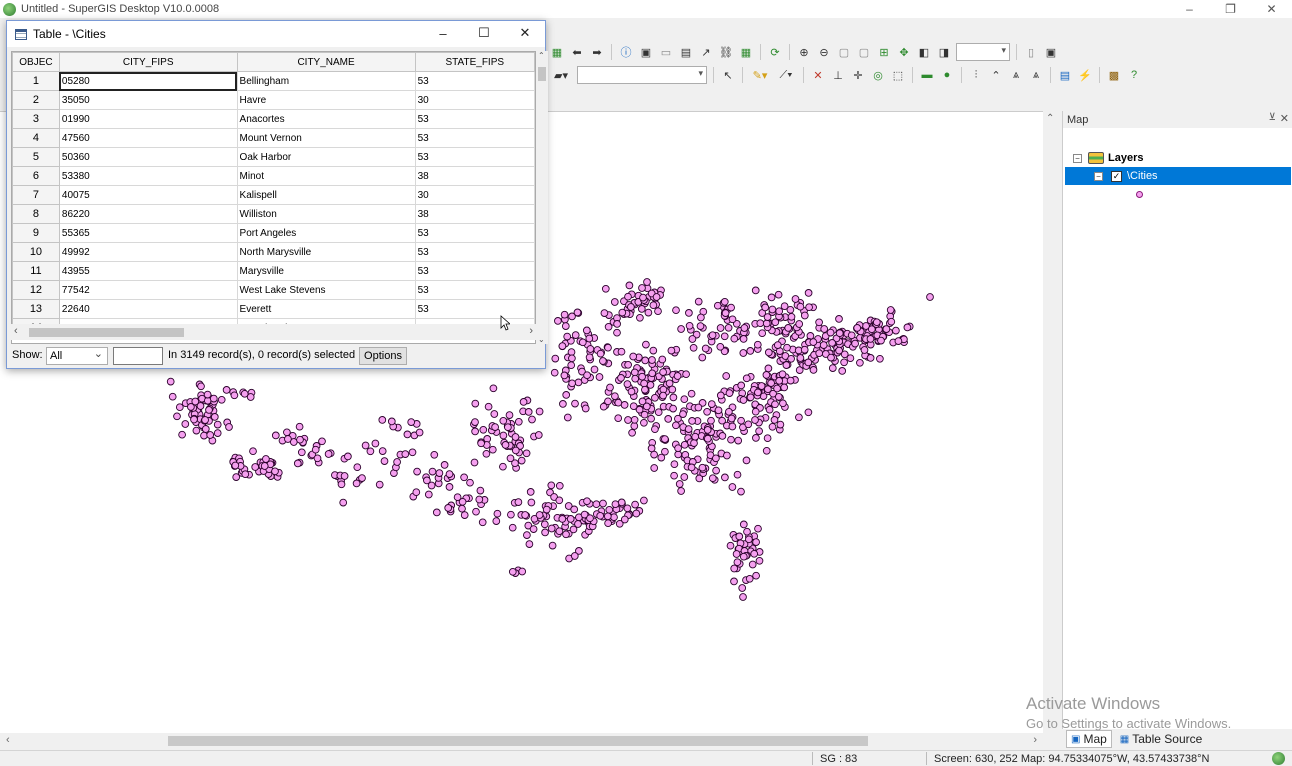 The height and width of the screenshot is (766, 1292). What do you see at coordinates (474, 62) in the screenshot?
I see `column-header: STATE_FIPS` at bounding box center [474, 62].